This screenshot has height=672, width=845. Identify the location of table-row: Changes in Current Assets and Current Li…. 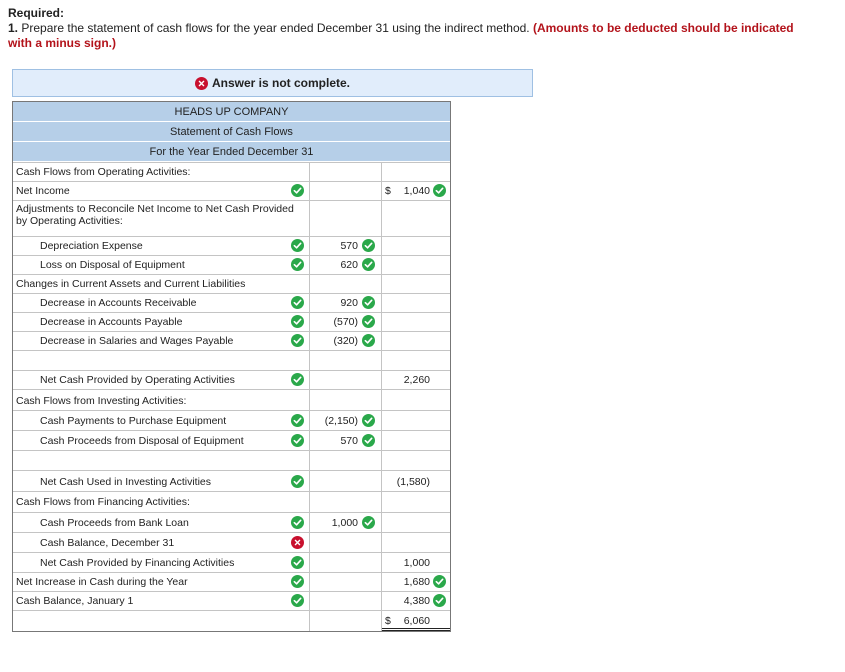
(231, 283).